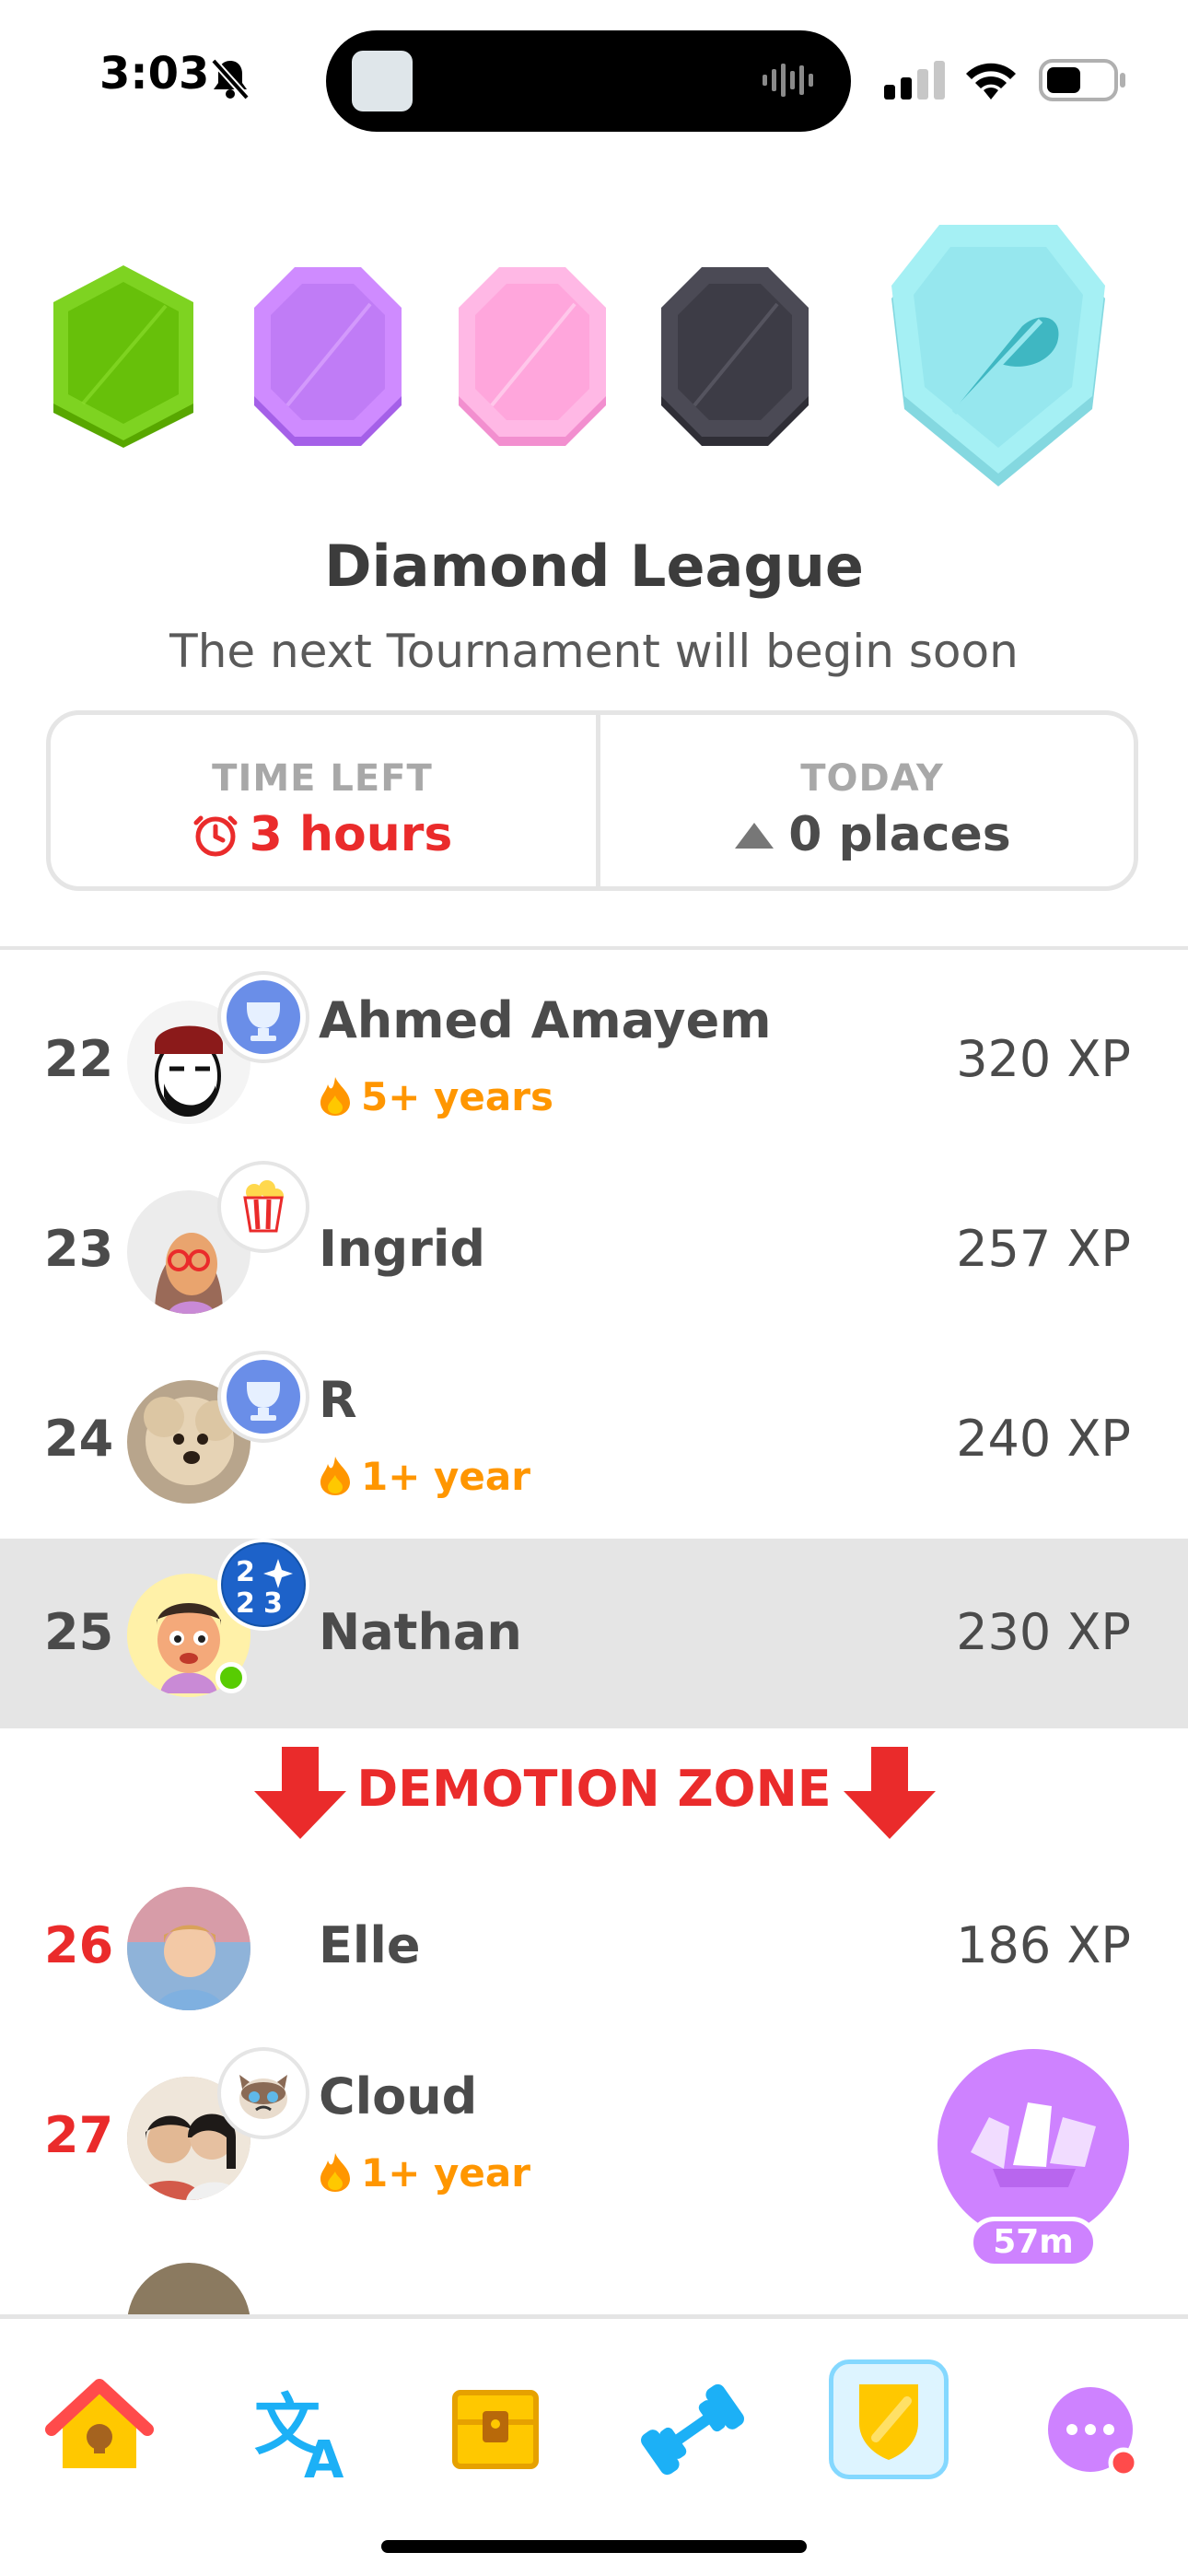 The height and width of the screenshot is (2576, 1188). Describe the element at coordinates (79, 1632) in the screenshot. I see `rank-number: 25` at that location.